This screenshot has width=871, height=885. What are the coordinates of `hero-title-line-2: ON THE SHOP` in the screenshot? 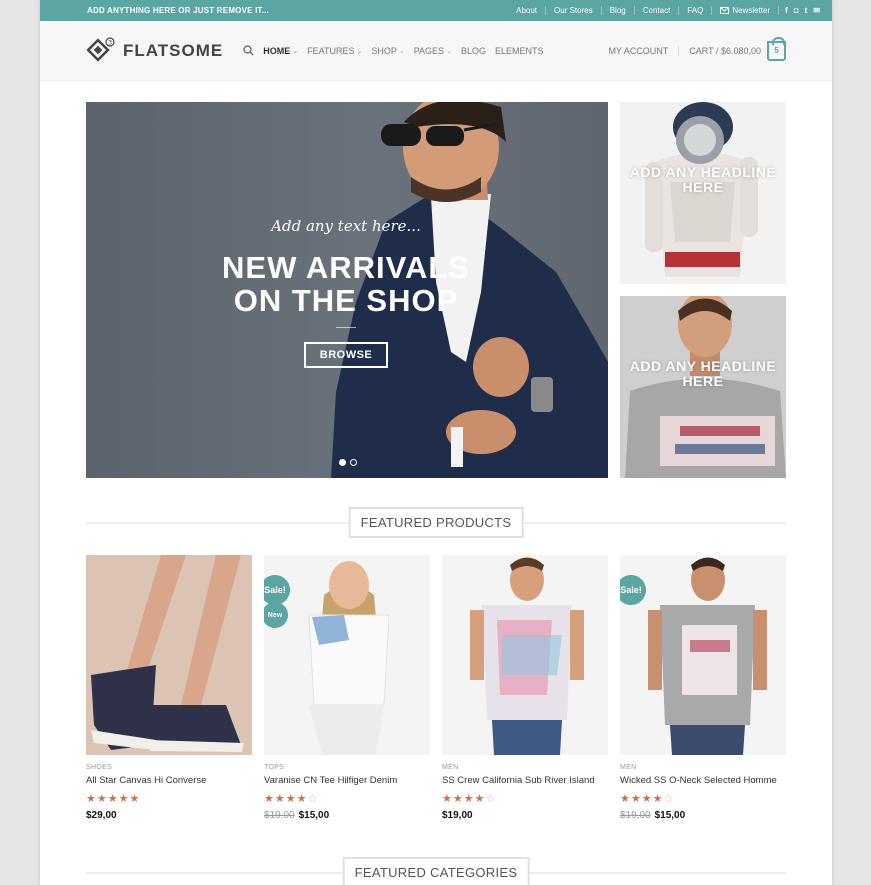 It's located at (346, 300).